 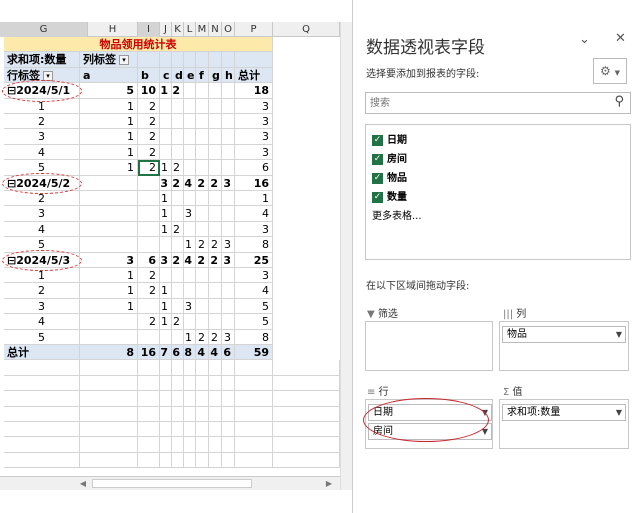 I want to click on grand-total-value: 7, so click(x=166, y=353).